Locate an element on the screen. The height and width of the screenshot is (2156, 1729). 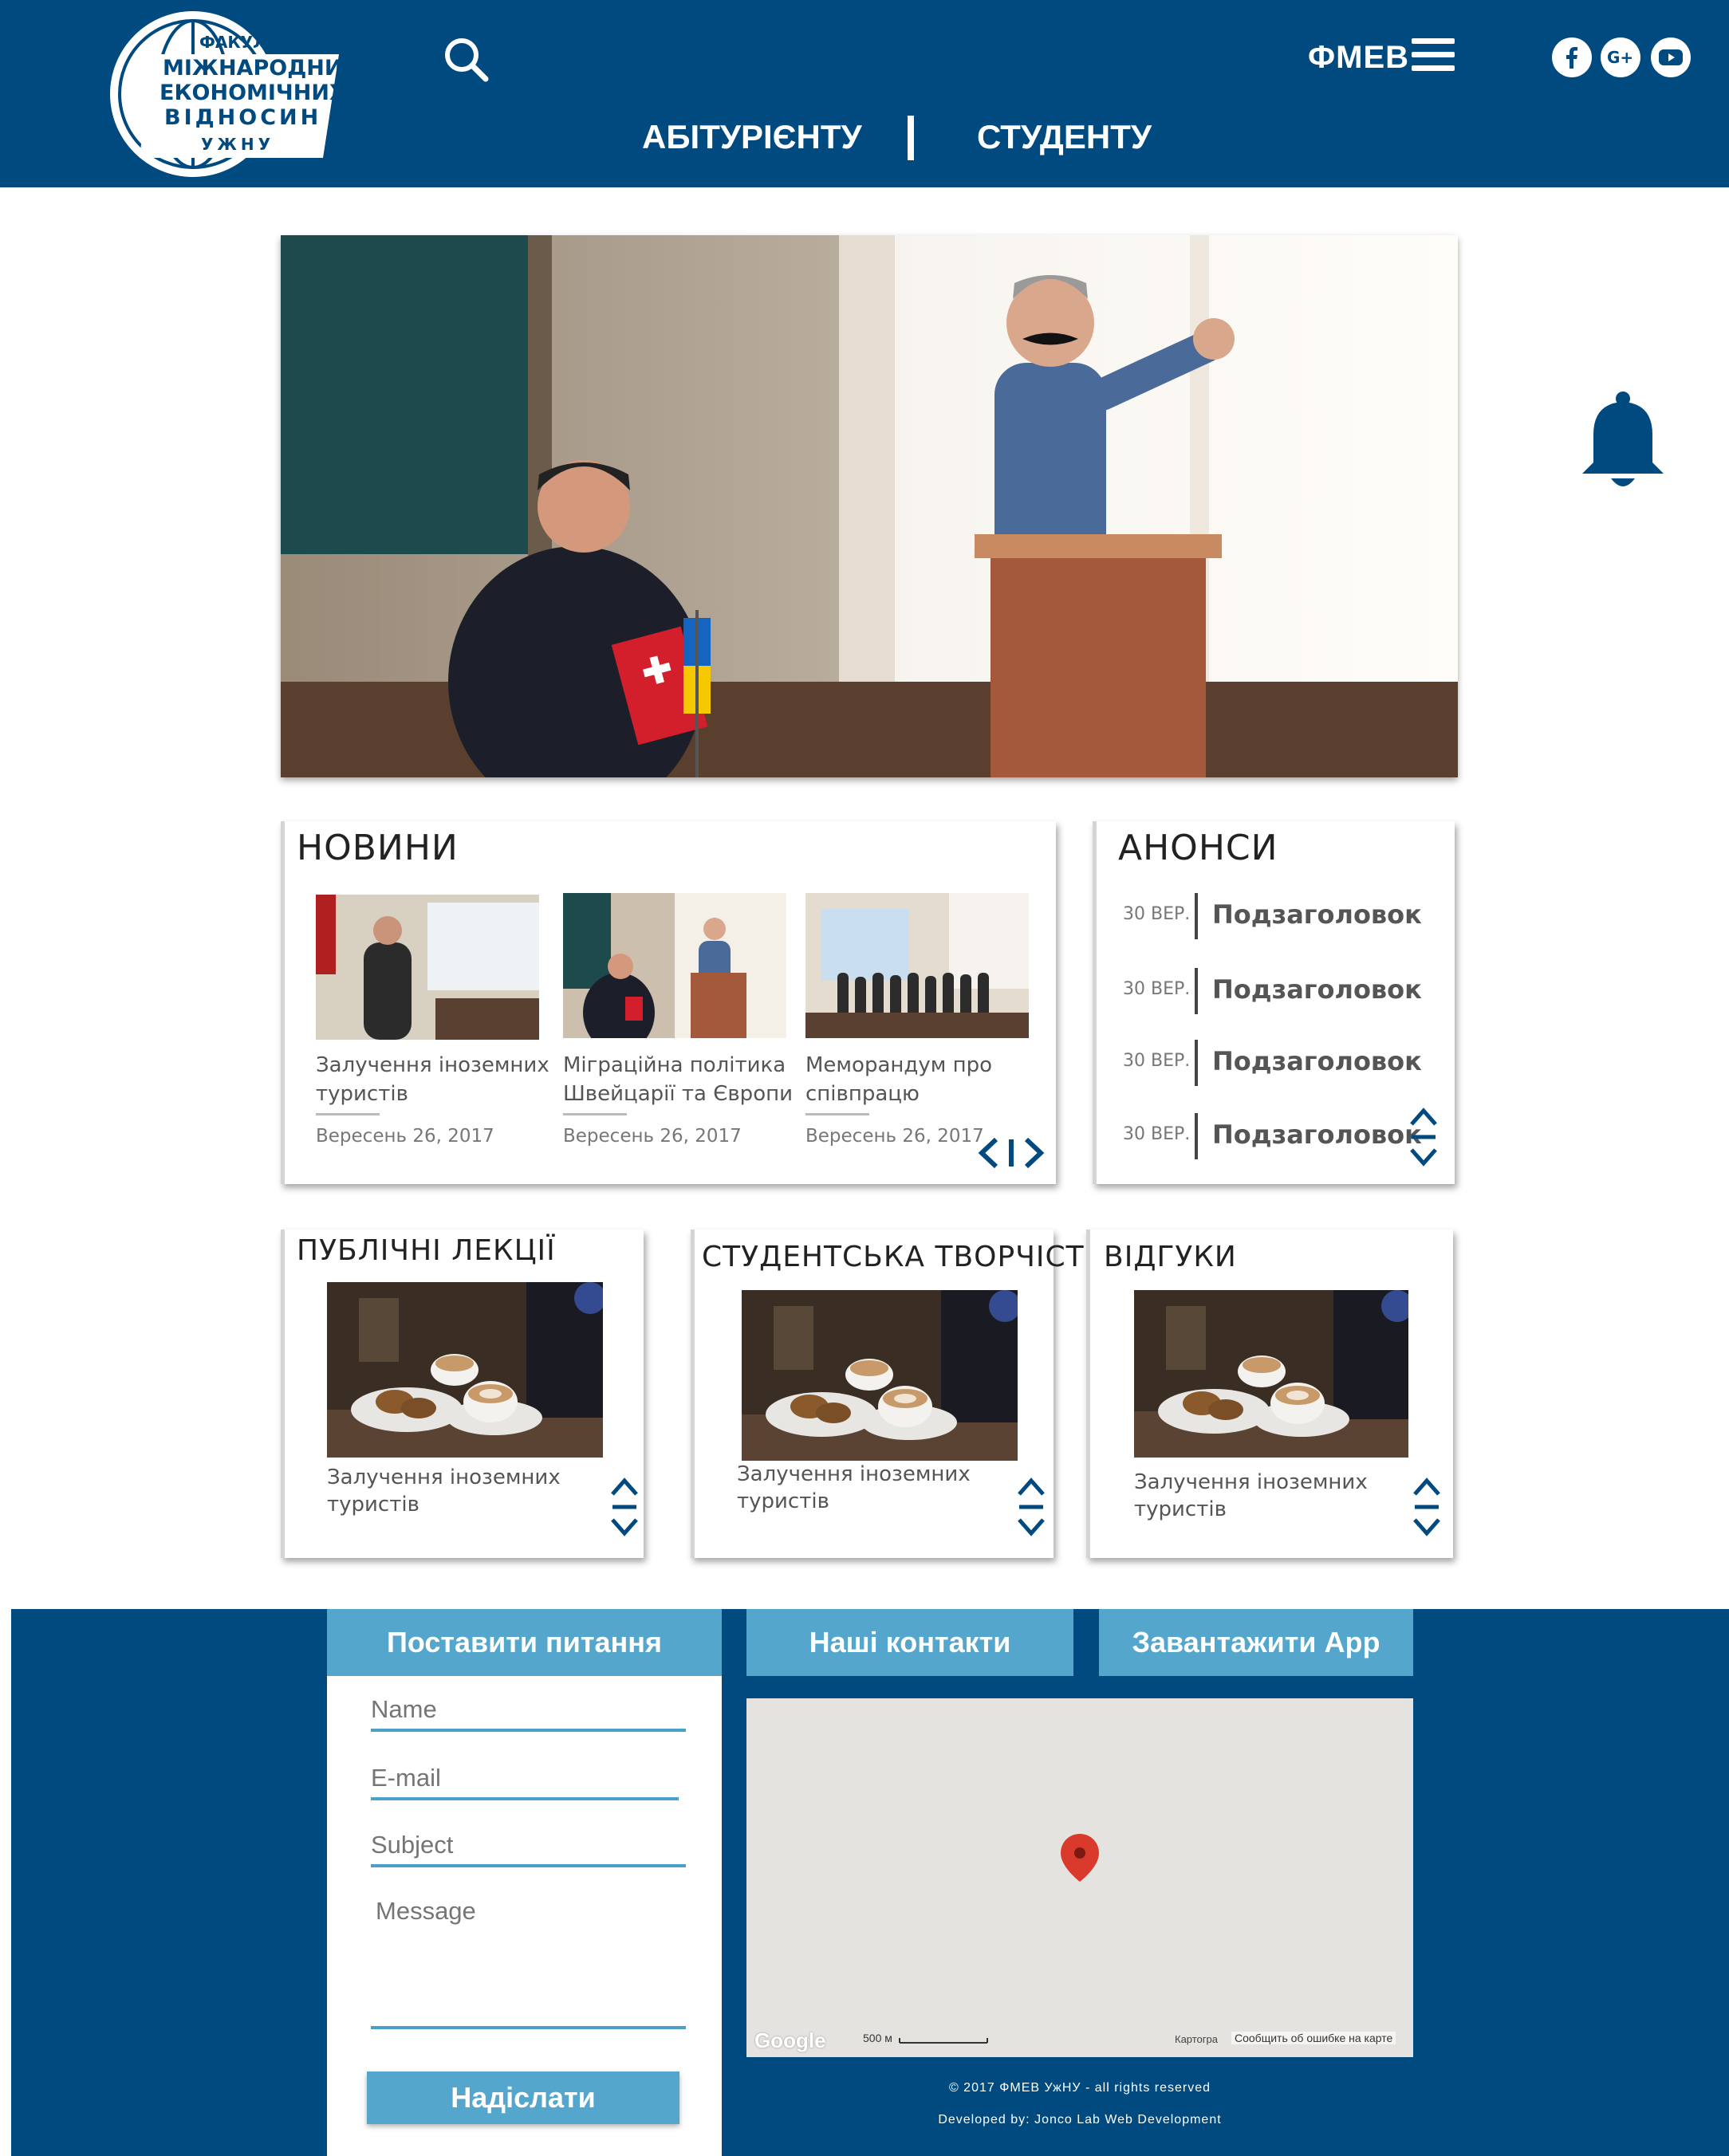
google-logo: Google is located at coordinates (790, 2040).